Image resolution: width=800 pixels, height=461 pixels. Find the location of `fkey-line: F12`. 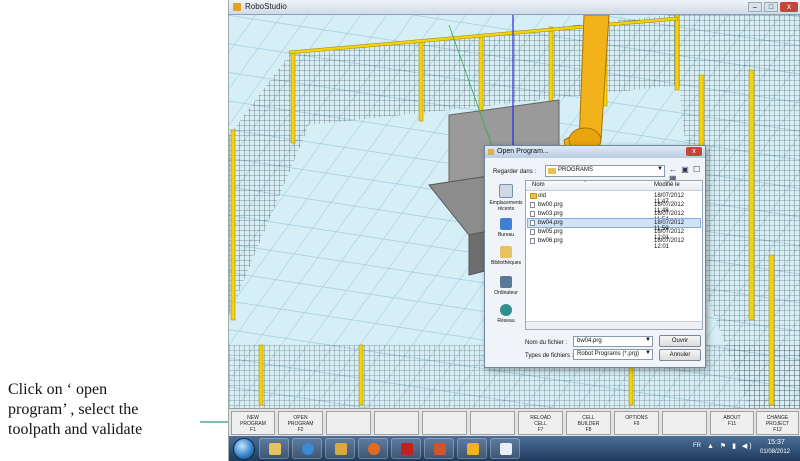

fkey-line: F12 is located at coordinates (777, 430).